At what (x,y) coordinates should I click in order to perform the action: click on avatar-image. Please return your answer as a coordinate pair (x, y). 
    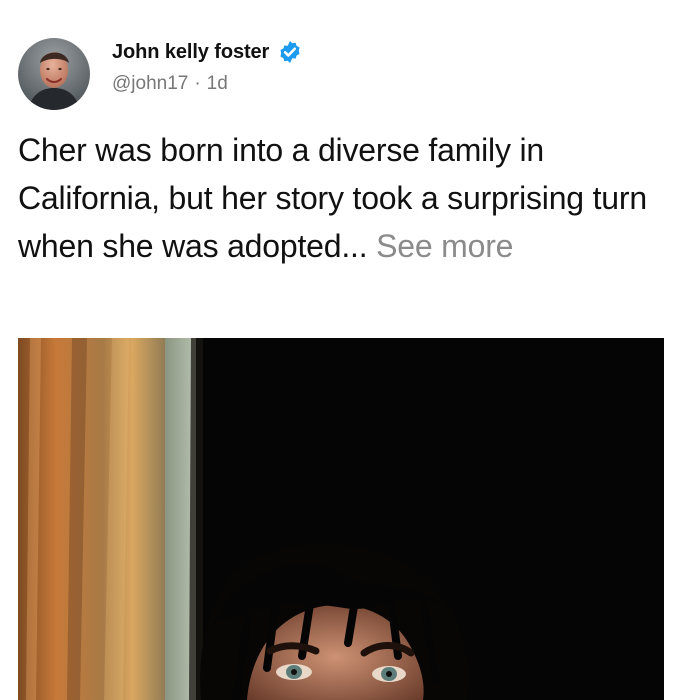
    Looking at the image, I should click on (54, 74).